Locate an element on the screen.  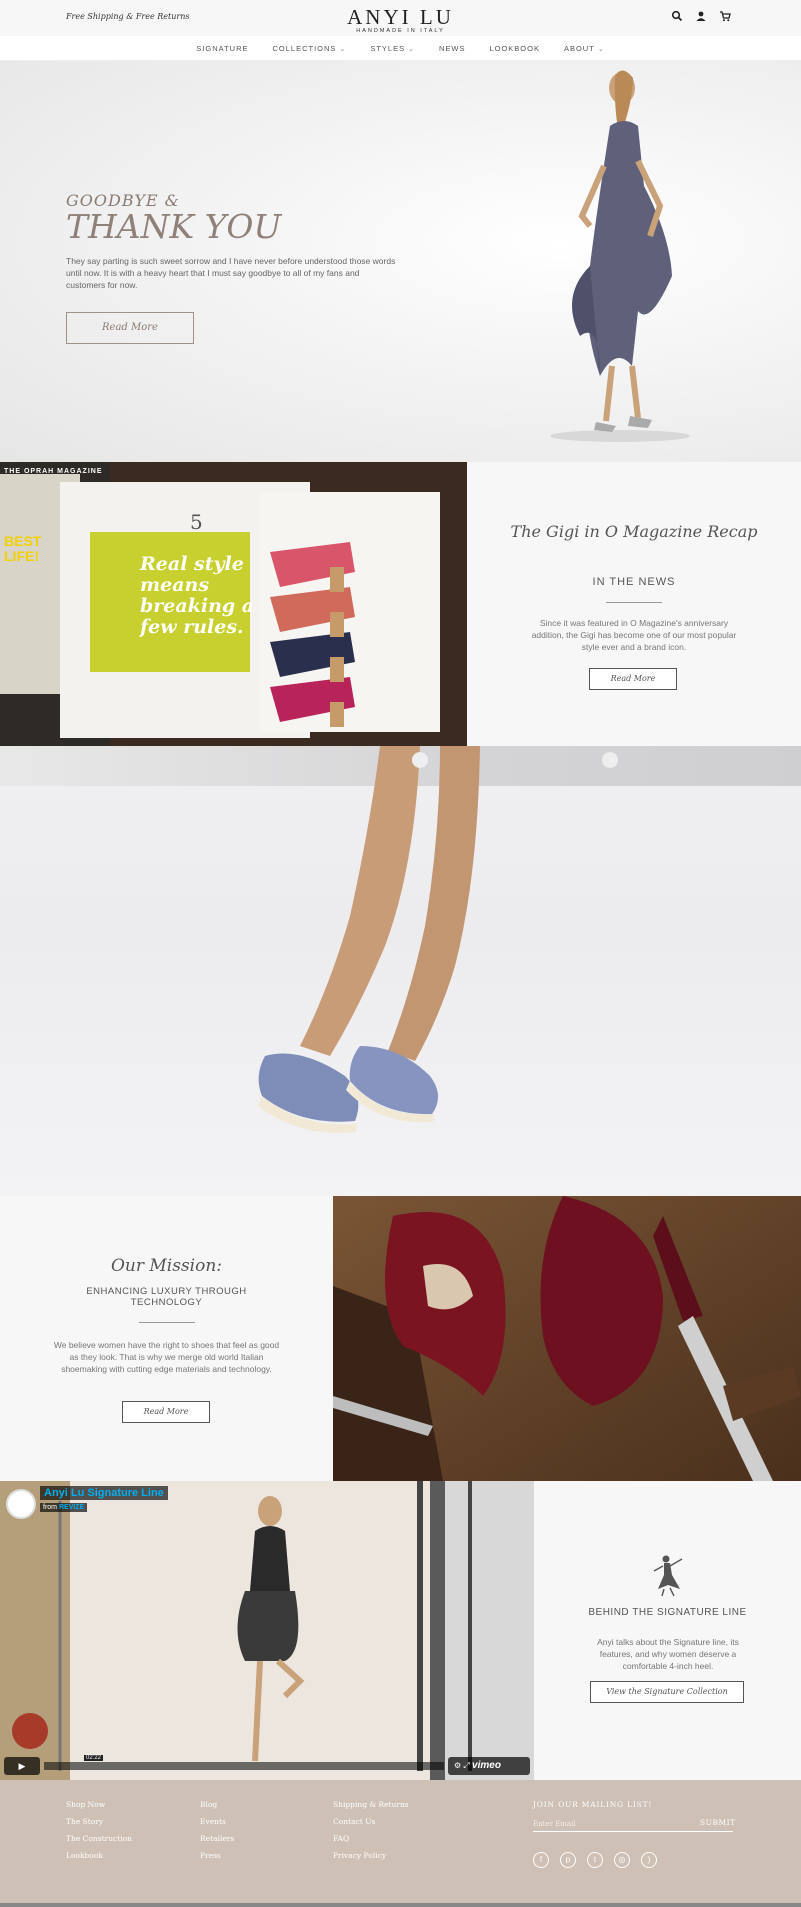
footer-link: The Story is located at coordinates (99, 1821).